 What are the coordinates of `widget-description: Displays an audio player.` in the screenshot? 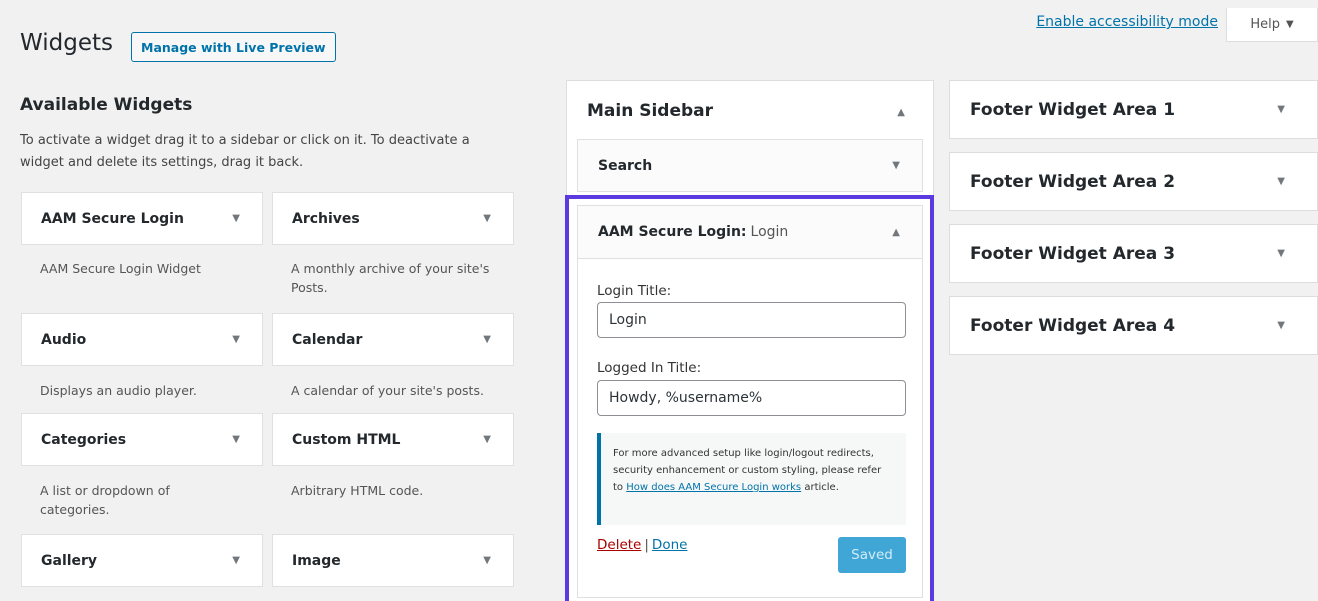 It's located at (118, 390).